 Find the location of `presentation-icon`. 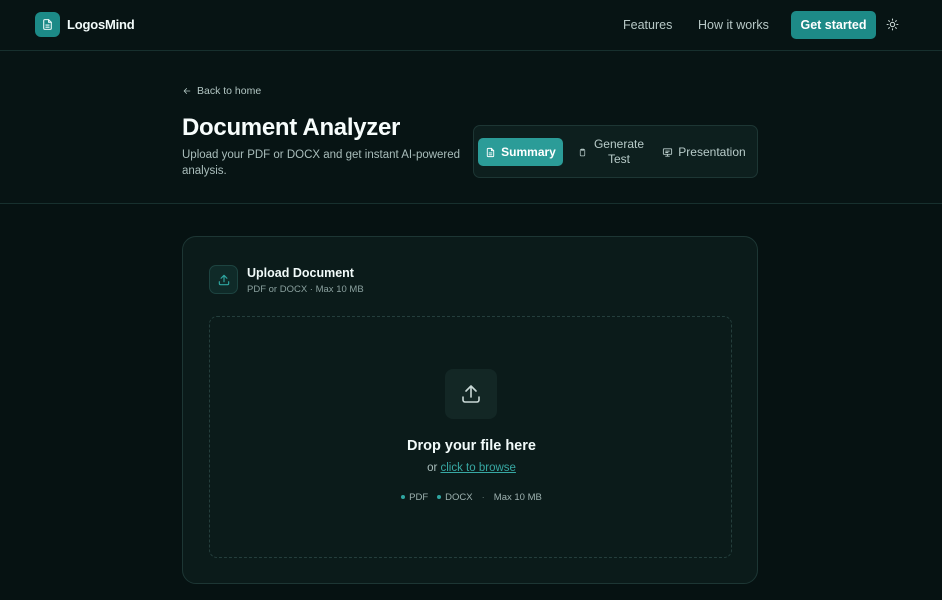

presentation-icon is located at coordinates (668, 152).